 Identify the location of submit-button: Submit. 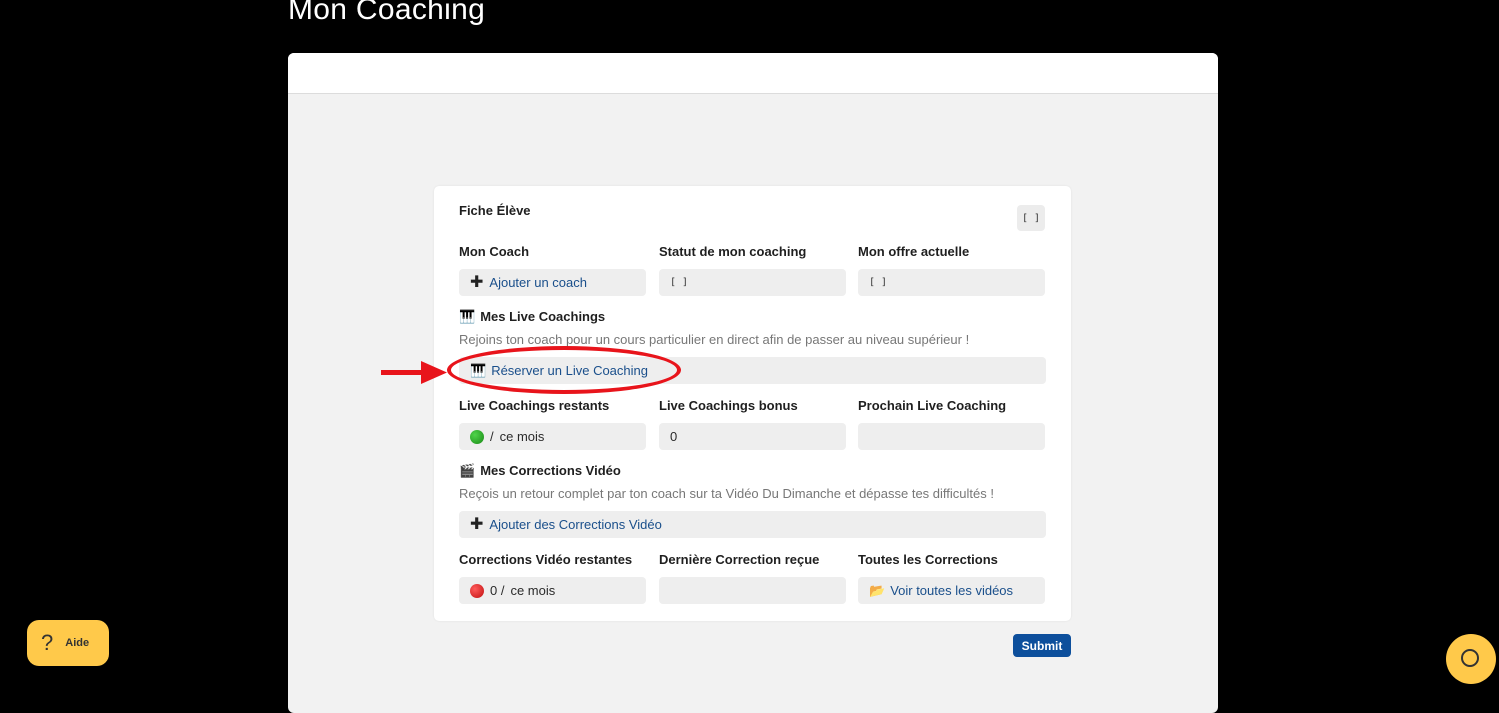
(1042, 645).